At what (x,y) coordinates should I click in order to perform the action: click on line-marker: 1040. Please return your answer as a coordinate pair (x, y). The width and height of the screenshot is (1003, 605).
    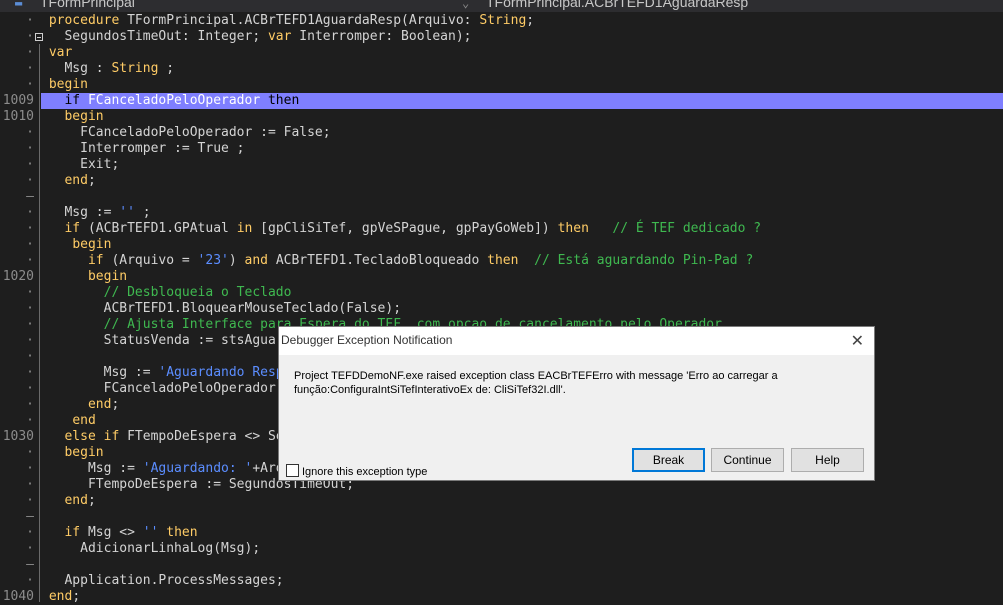
    Looking at the image, I should click on (18, 596).